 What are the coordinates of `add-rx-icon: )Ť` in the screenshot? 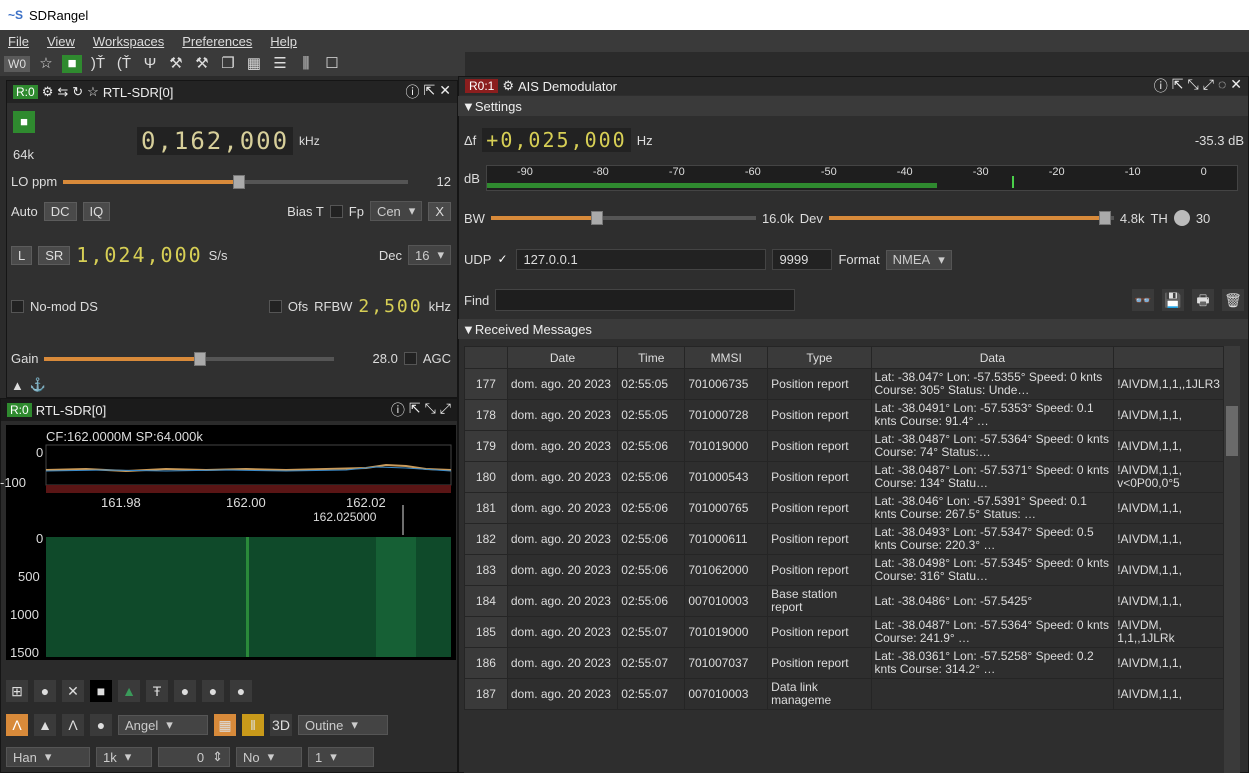 It's located at (98, 64).